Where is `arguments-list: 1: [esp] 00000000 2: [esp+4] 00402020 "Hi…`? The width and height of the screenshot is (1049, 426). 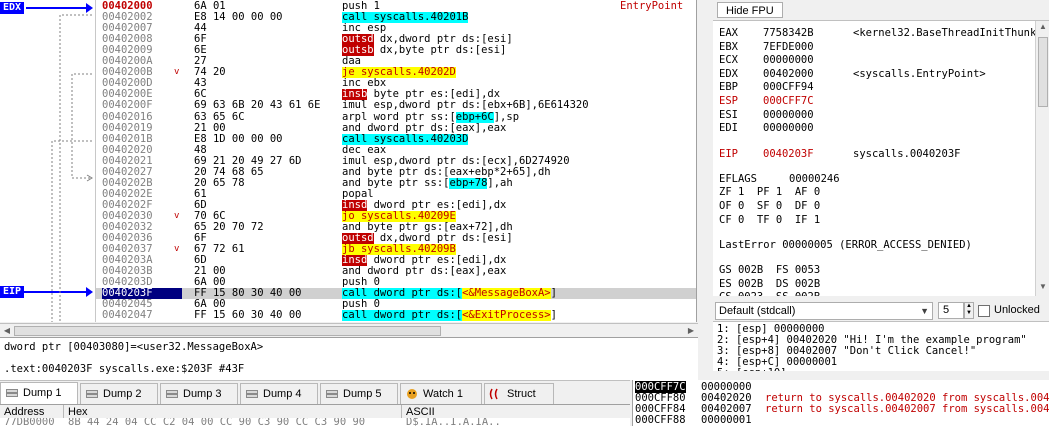
arguments-list: 1: [esp] 00000000 2: [esp+4] 00402020 "Hi… is located at coordinates (881, 346).